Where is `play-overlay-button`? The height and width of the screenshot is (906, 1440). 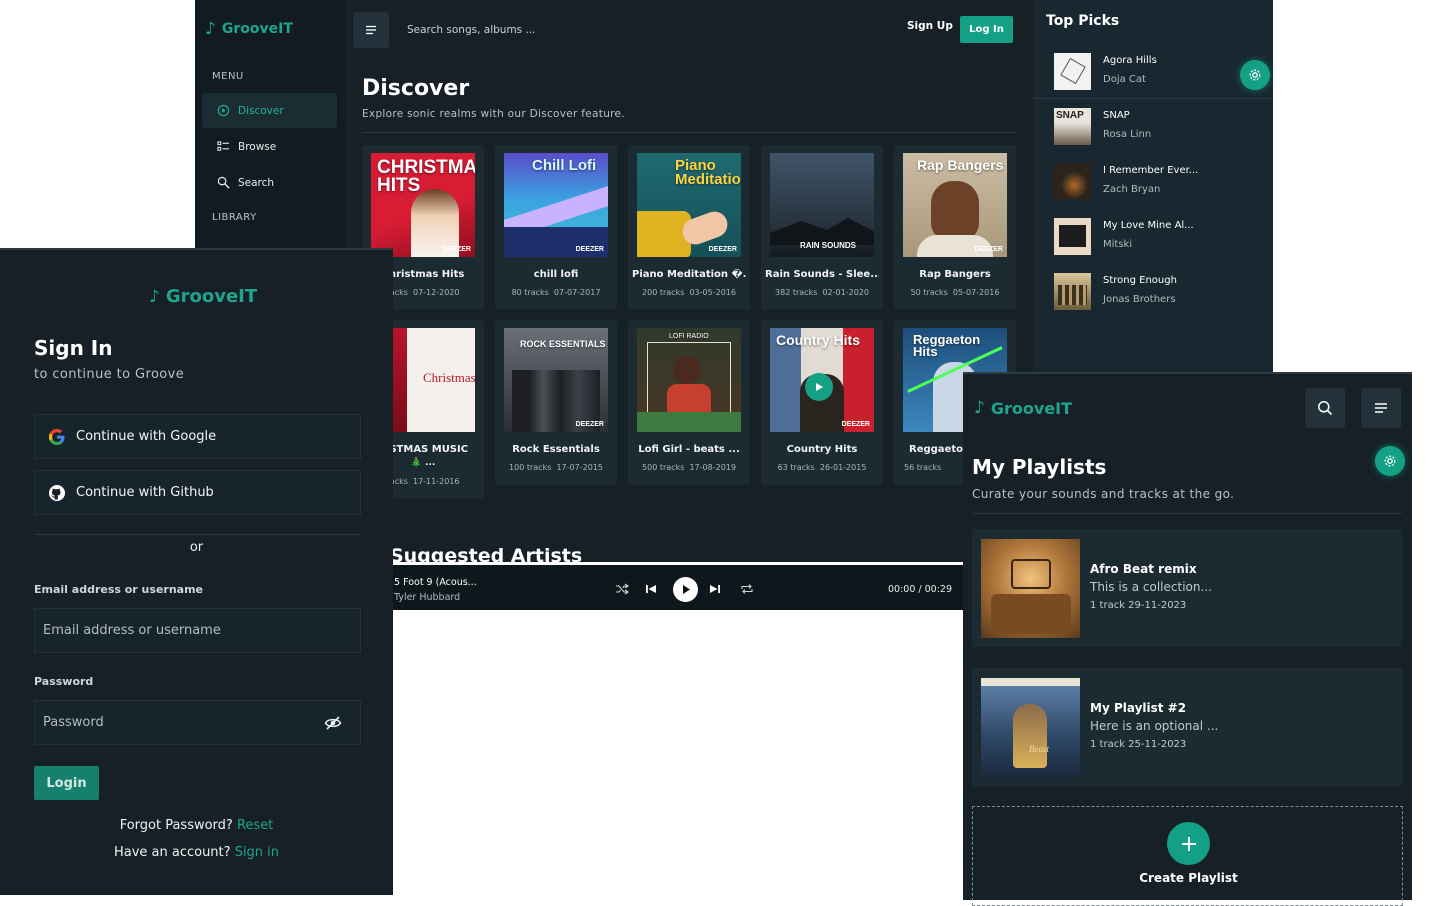
play-overlay-button is located at coordinates (819, 387).